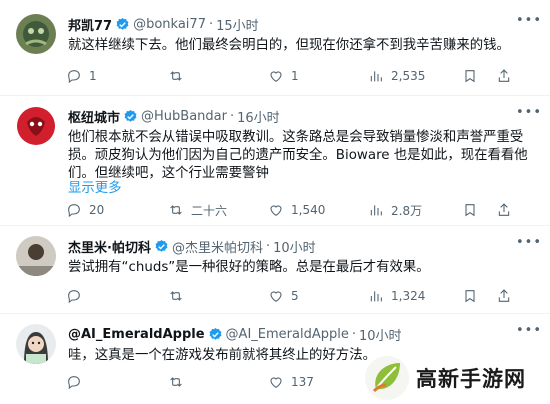 The width and height of the screenshot is (550, 404). What do you see at coordinates (217, 246) in the screenshot?
I see `handle: @杰里米帕切科` at bounding box center [217, 246].